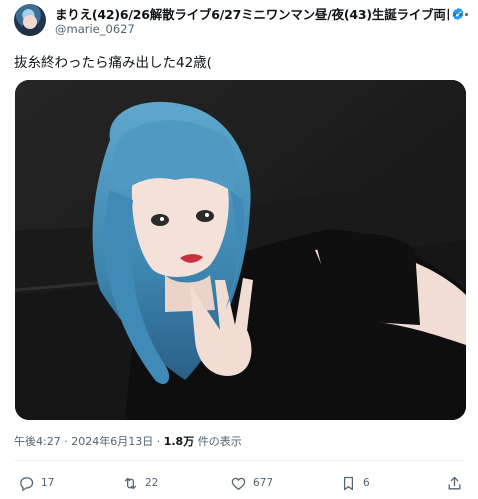 This screenshot has width=478, height=499. Describe the element at coordinates (252, 13) in the screenshot. I see `display-name: まりえ(42)6/26解散ライブ6/27ミニワンマン昼/夜(43)生誕ライブ両日` at that location.